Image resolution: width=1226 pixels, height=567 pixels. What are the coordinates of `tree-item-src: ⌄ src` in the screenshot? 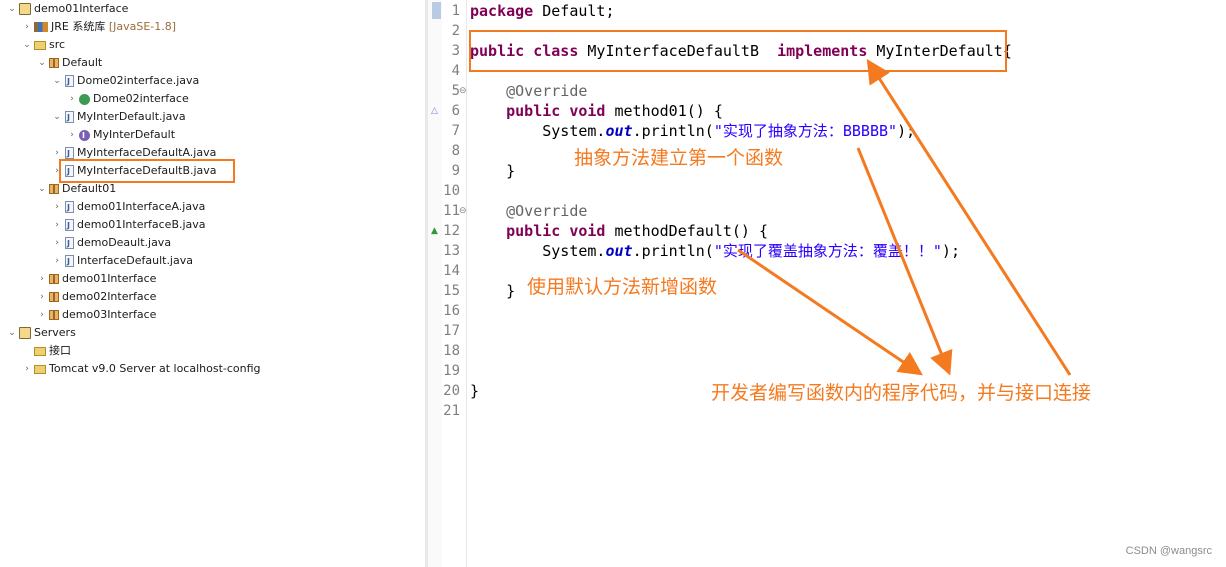 It's located at (43, 45).